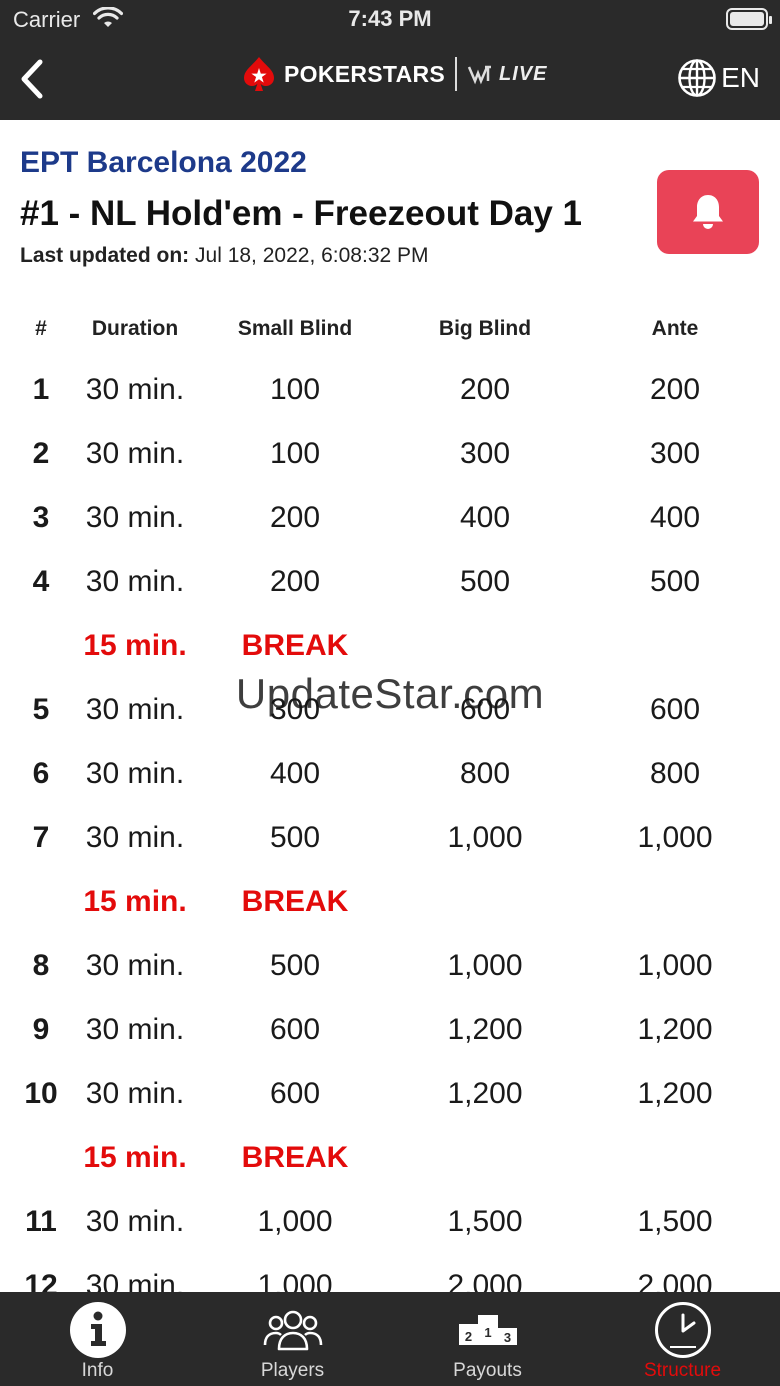  Describe the element at coordinates (390, 582) in the screenshot. I see `table-row: 4 30 min. 200 500 500` at that location.